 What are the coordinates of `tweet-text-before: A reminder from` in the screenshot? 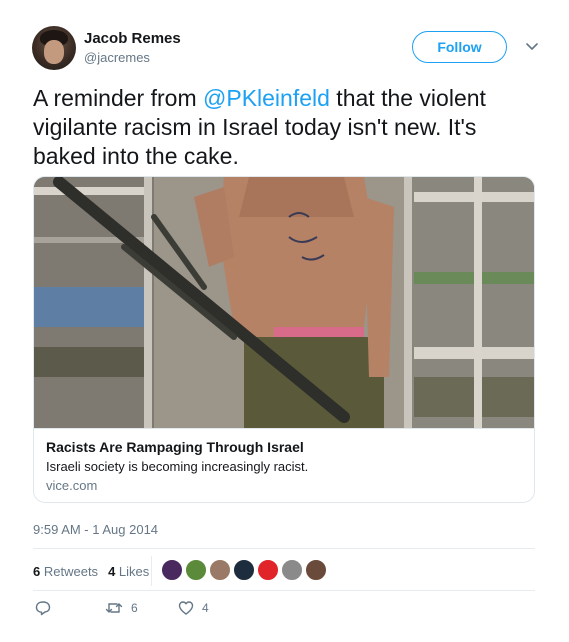 It's located at (118, 98).